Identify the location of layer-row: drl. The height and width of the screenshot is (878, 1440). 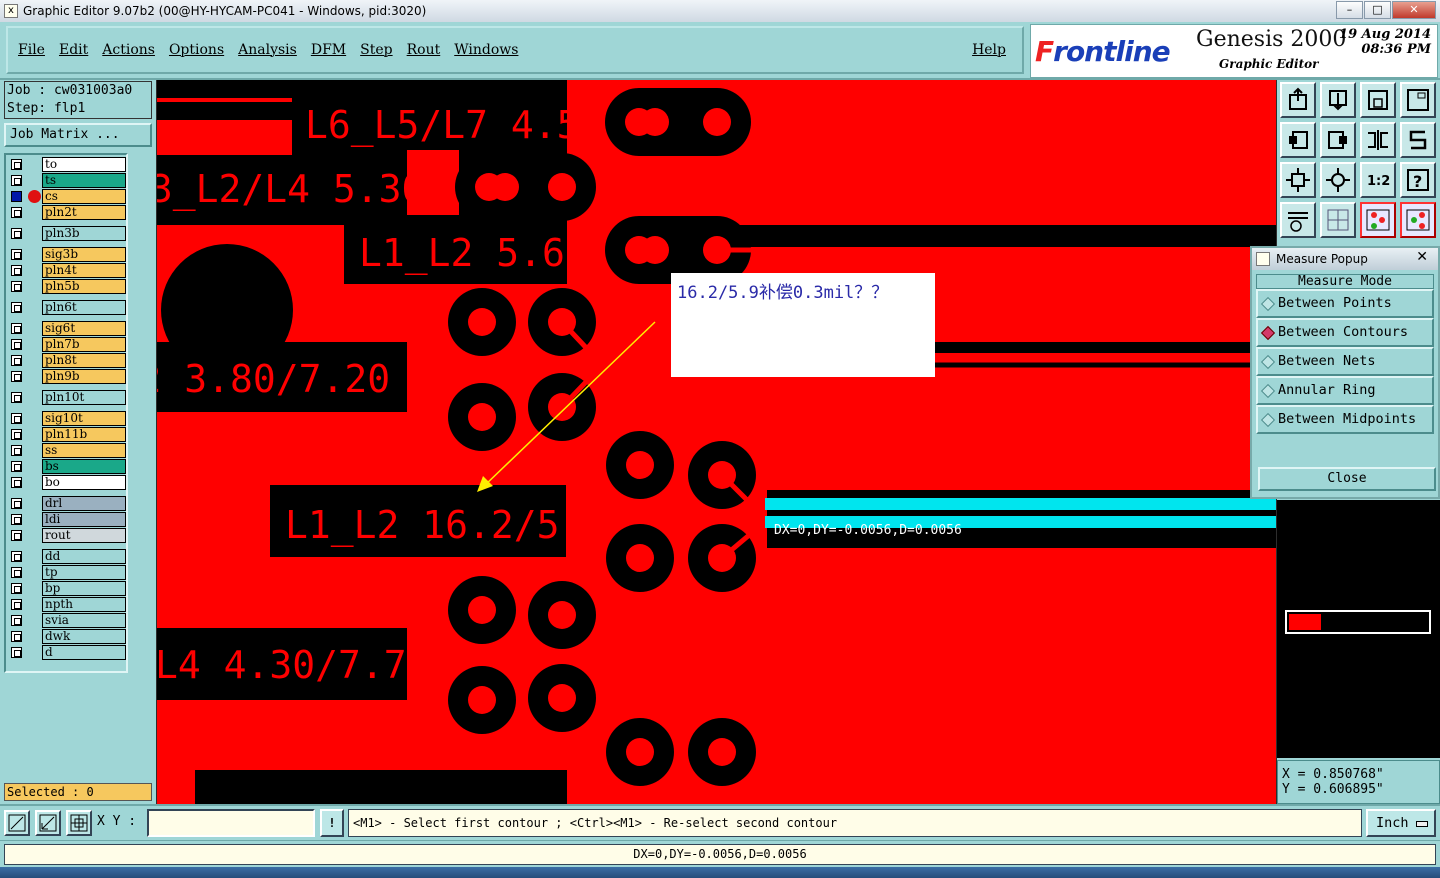
(67, 503).